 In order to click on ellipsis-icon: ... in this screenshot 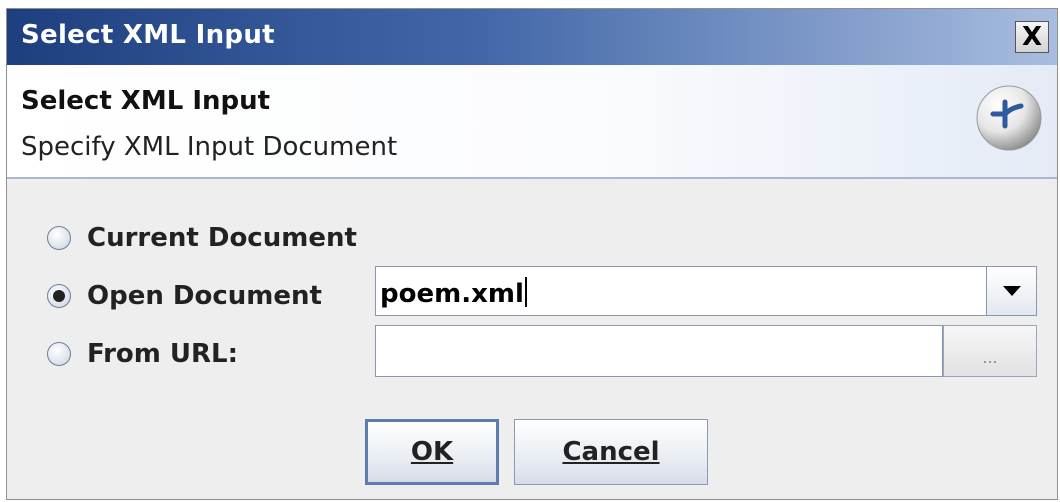, I will do `click(990, 357)`.